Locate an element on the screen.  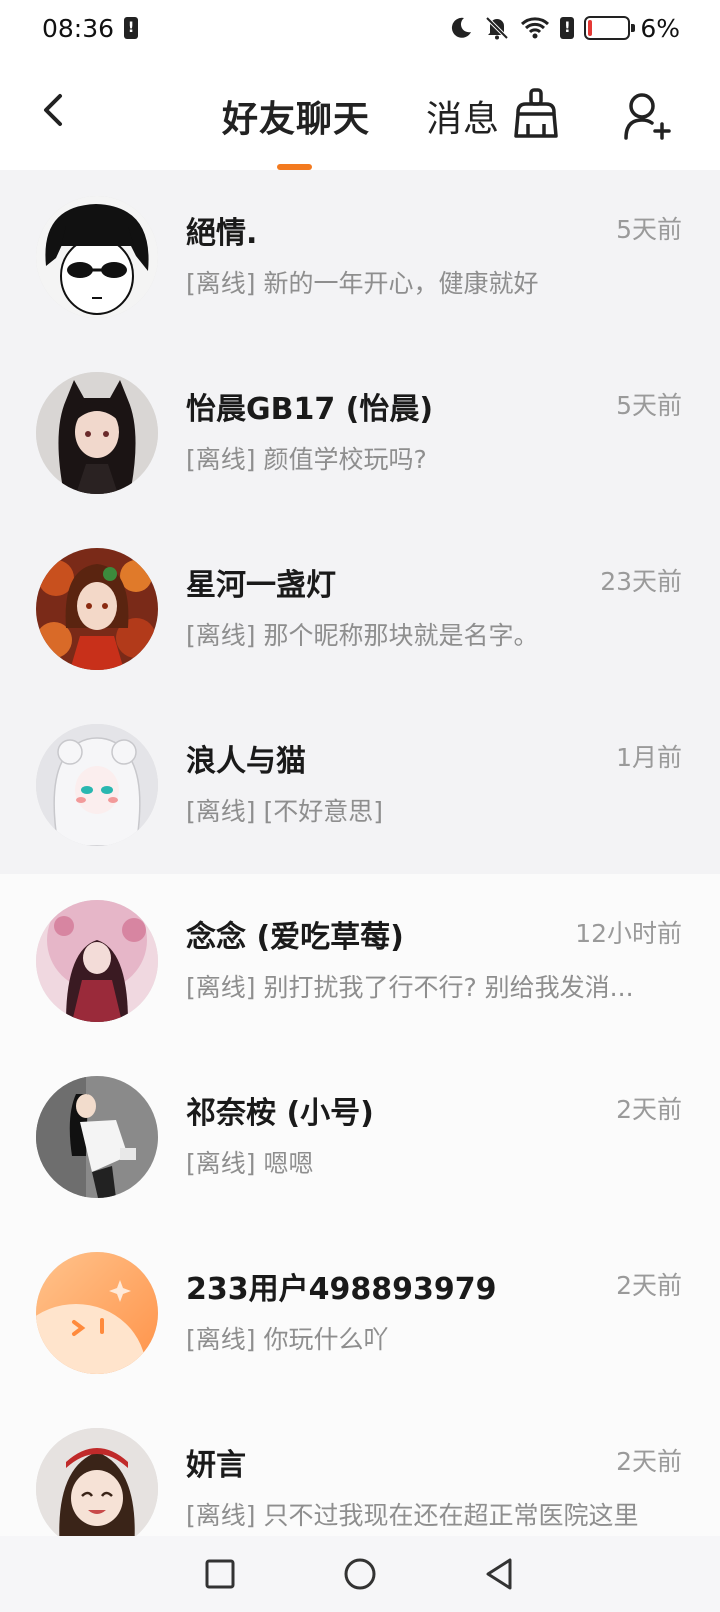
message-time: 1月前 is located at coordinates (649, 757).